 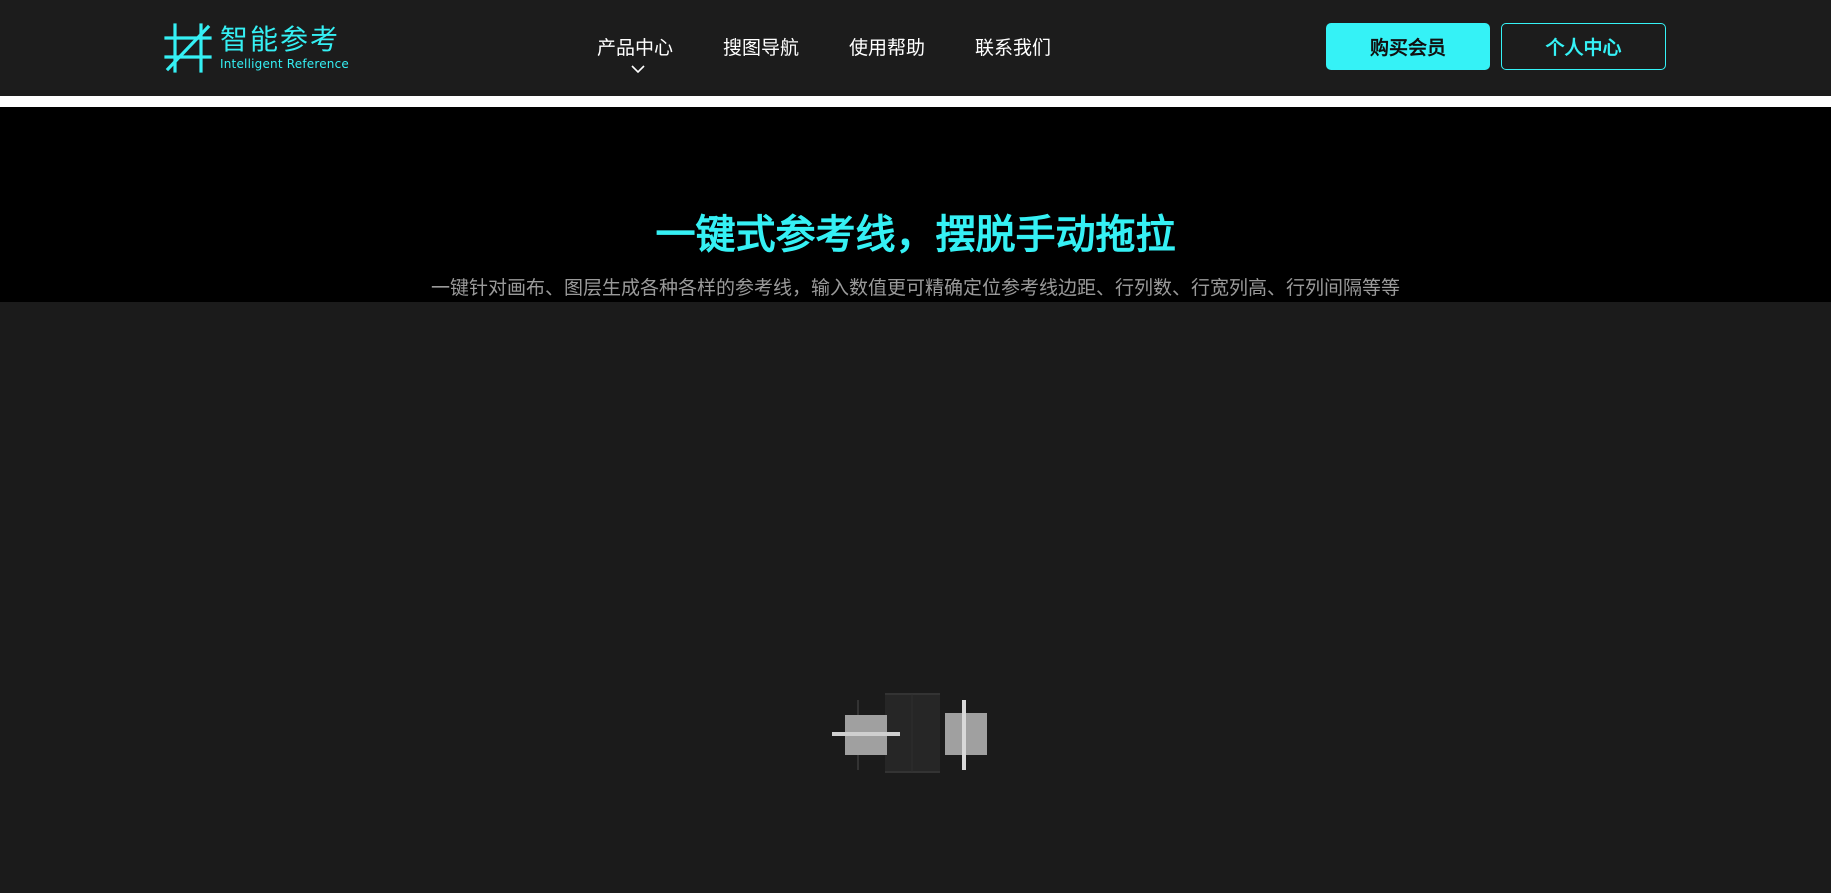 I want to click on logo-title: 智能参考, so click(x=280, y=39).